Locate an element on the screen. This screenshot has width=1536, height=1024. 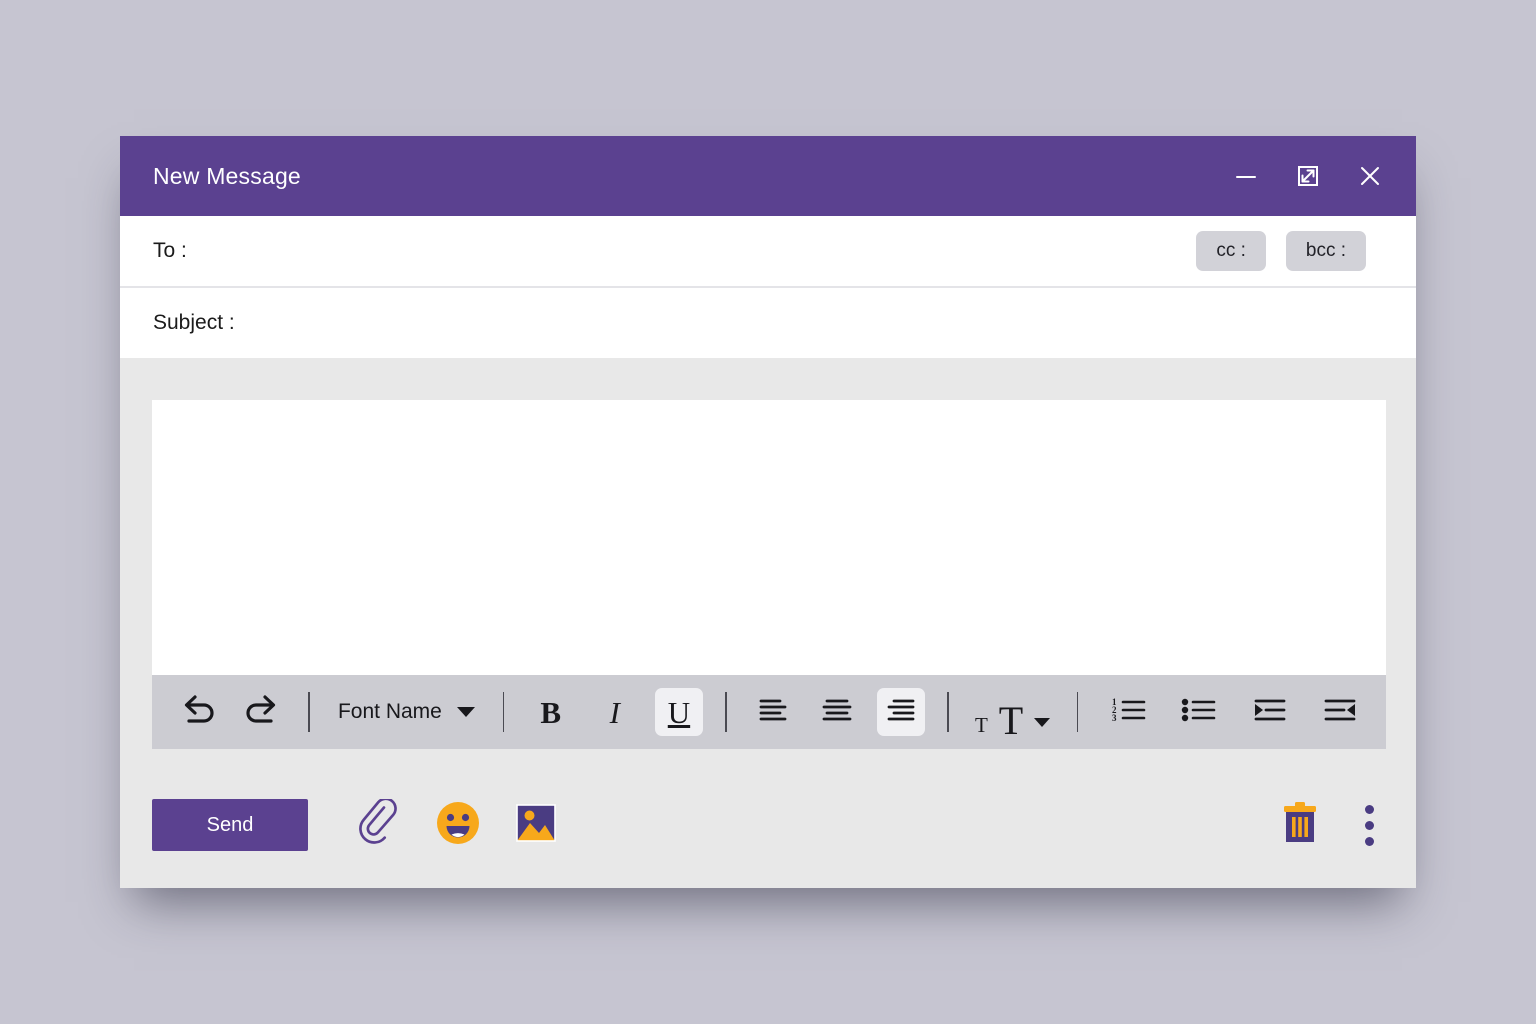
attachment-tools is located at coordinates (458, 824).